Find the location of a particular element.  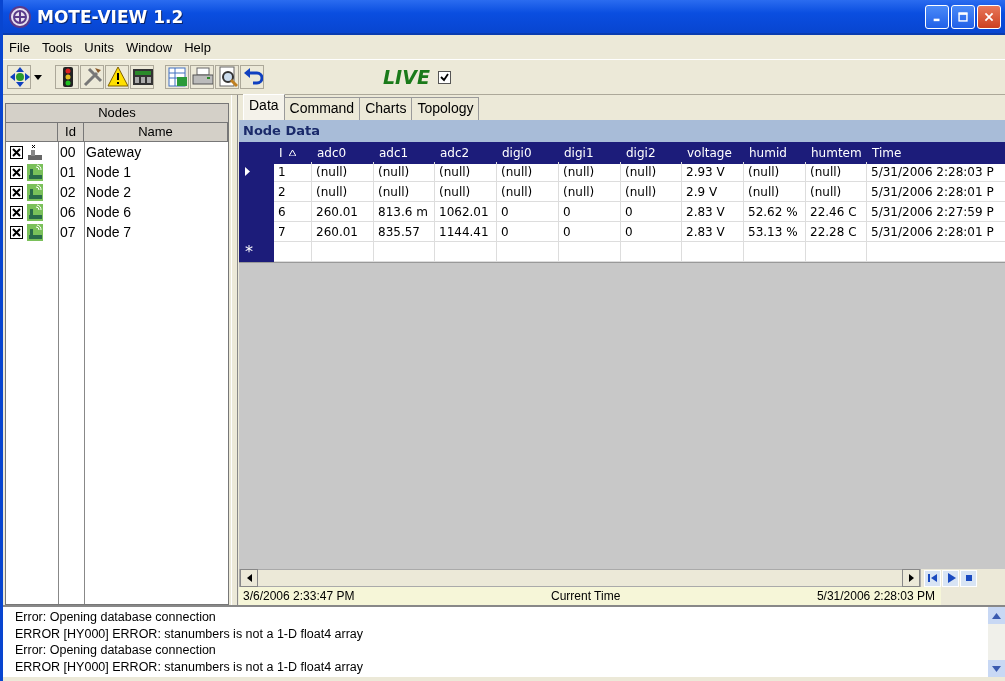

table-cell: 22.28 C is located at coordinates (836, 232).